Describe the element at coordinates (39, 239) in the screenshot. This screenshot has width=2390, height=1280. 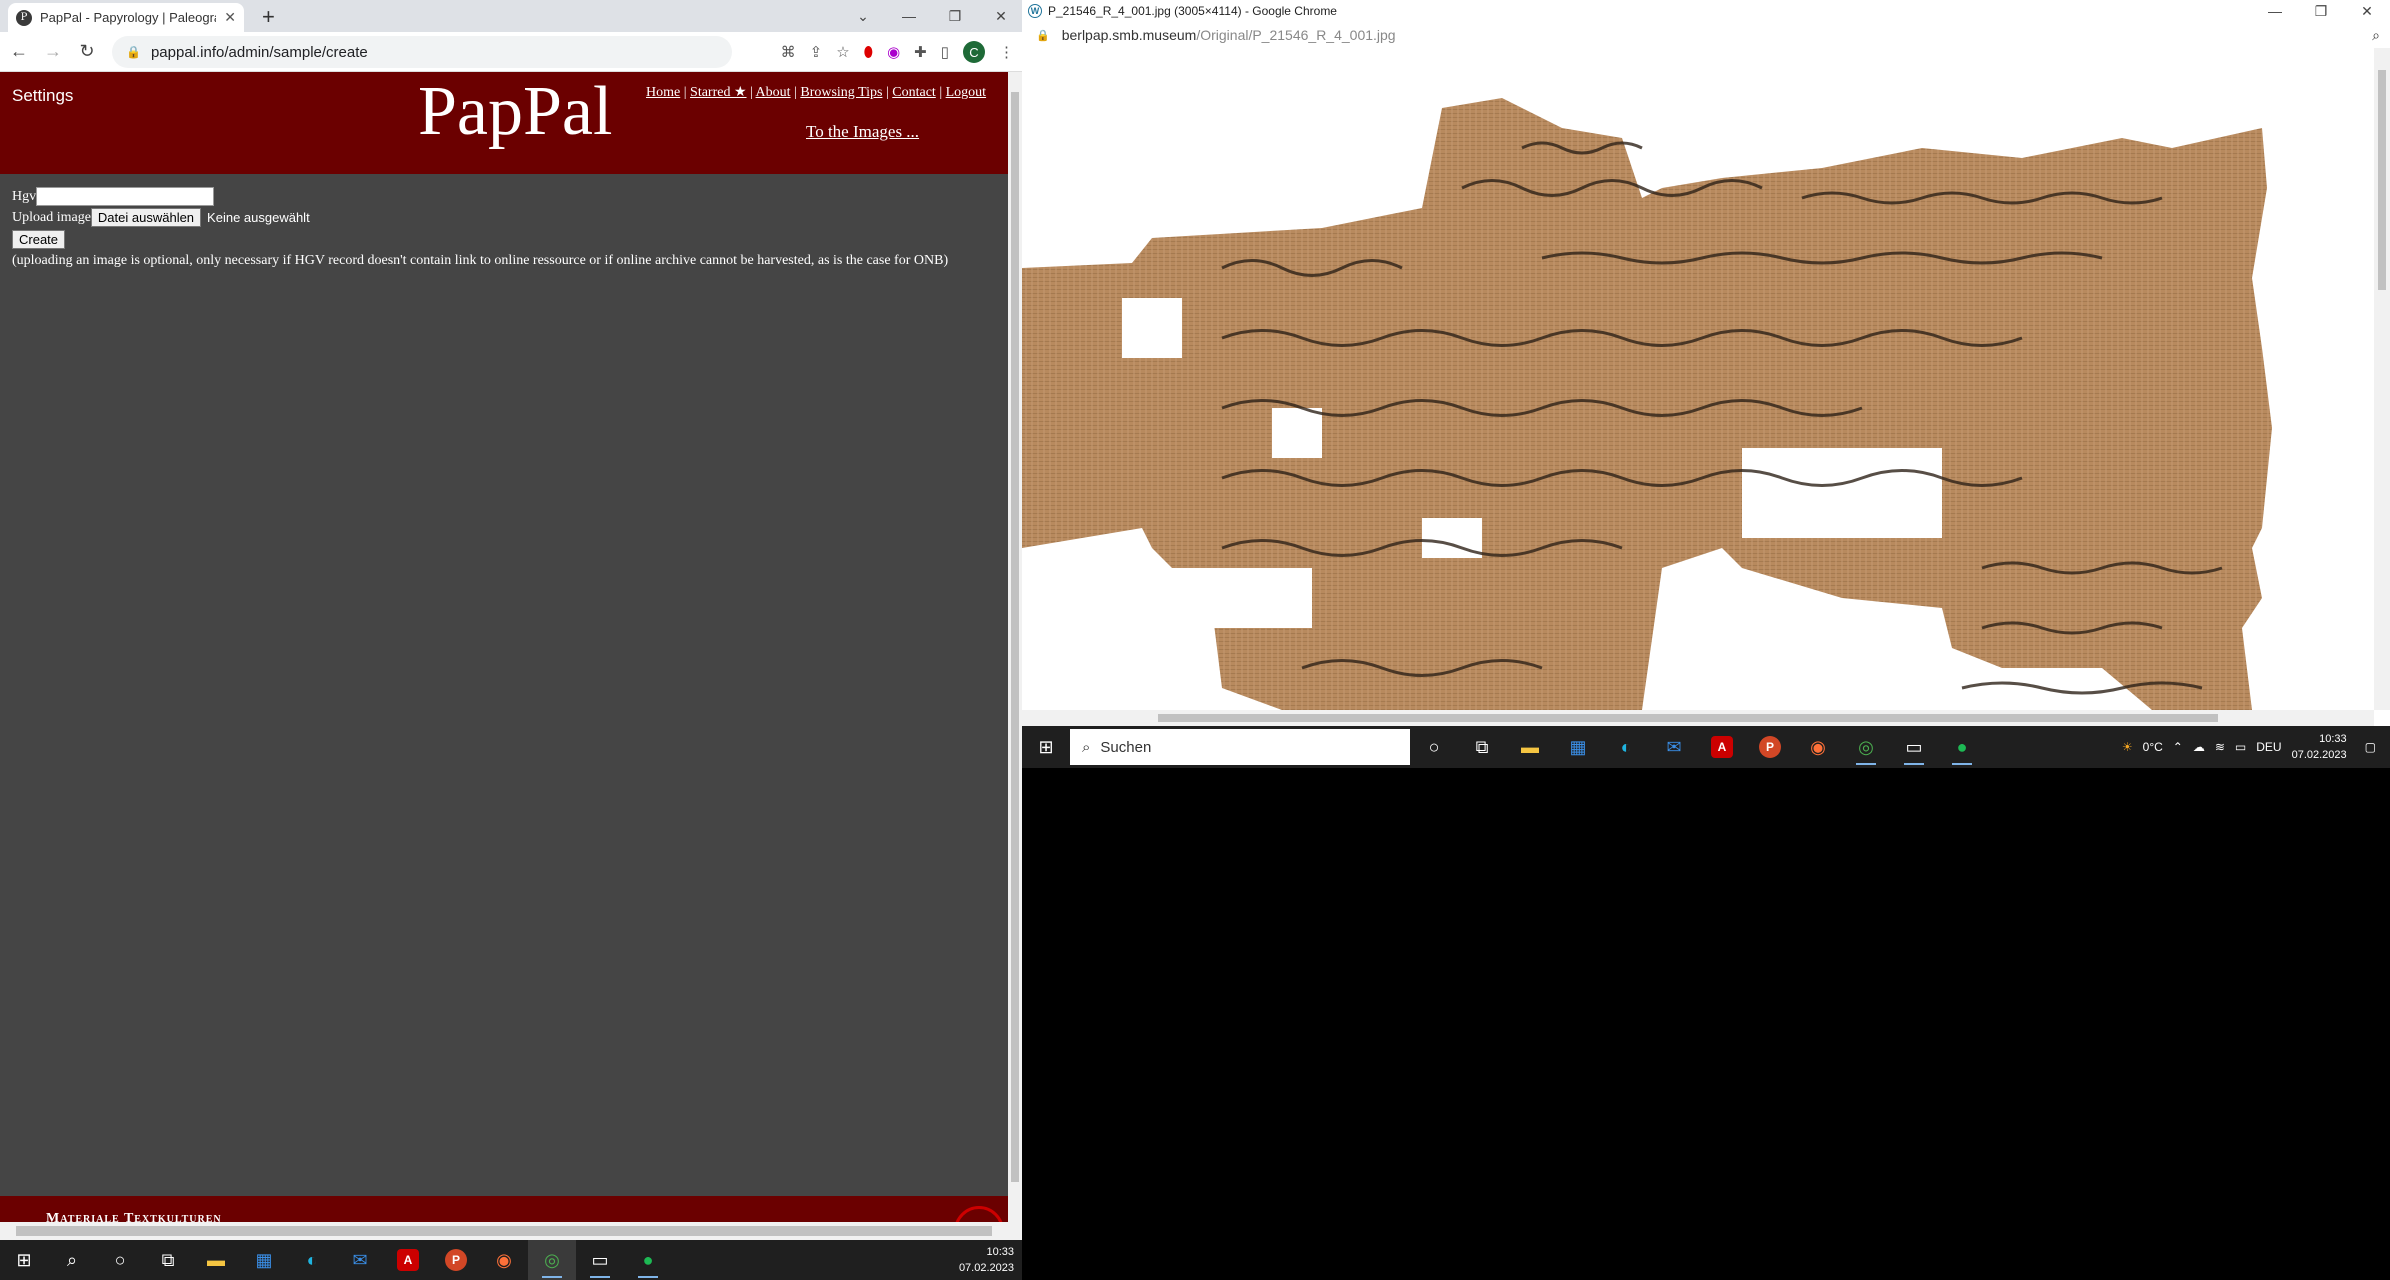
I see `create-button: Create` at that location.